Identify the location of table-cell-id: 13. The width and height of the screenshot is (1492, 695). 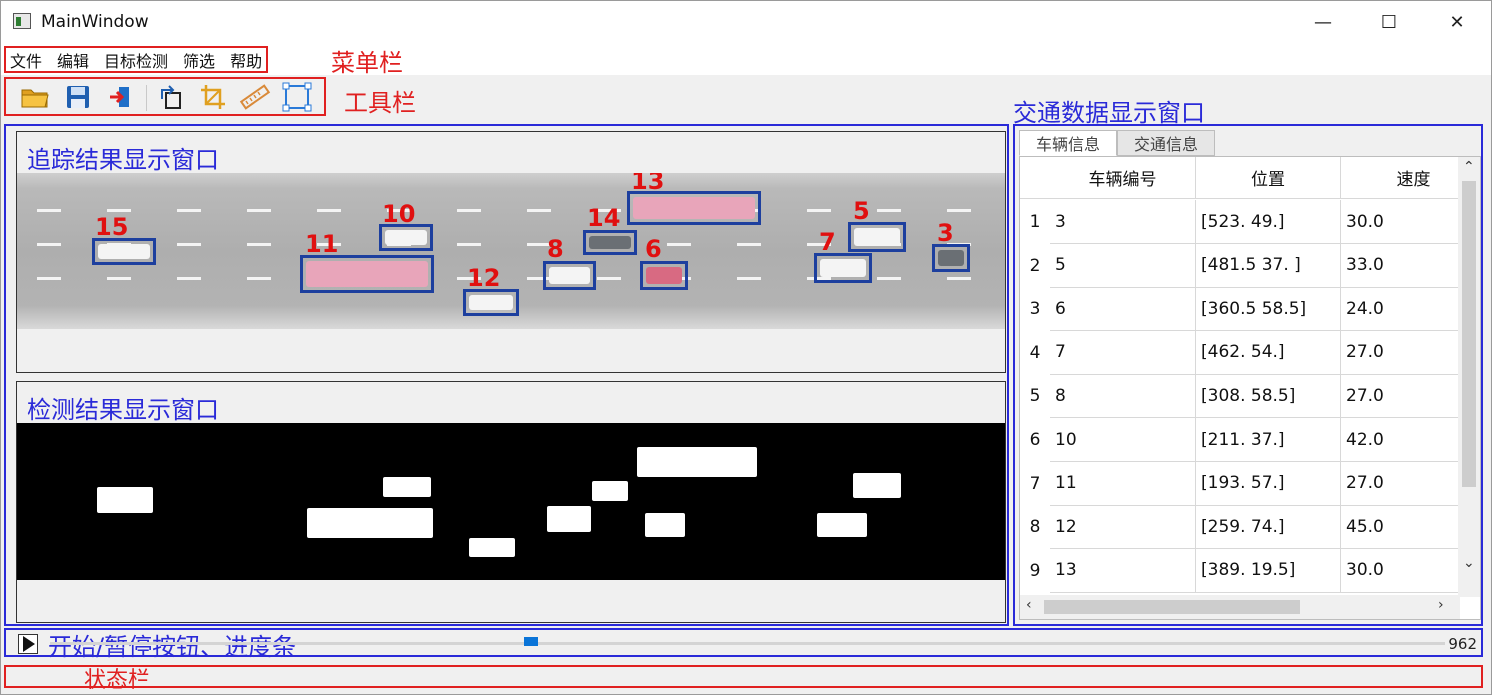
(1123, 570).